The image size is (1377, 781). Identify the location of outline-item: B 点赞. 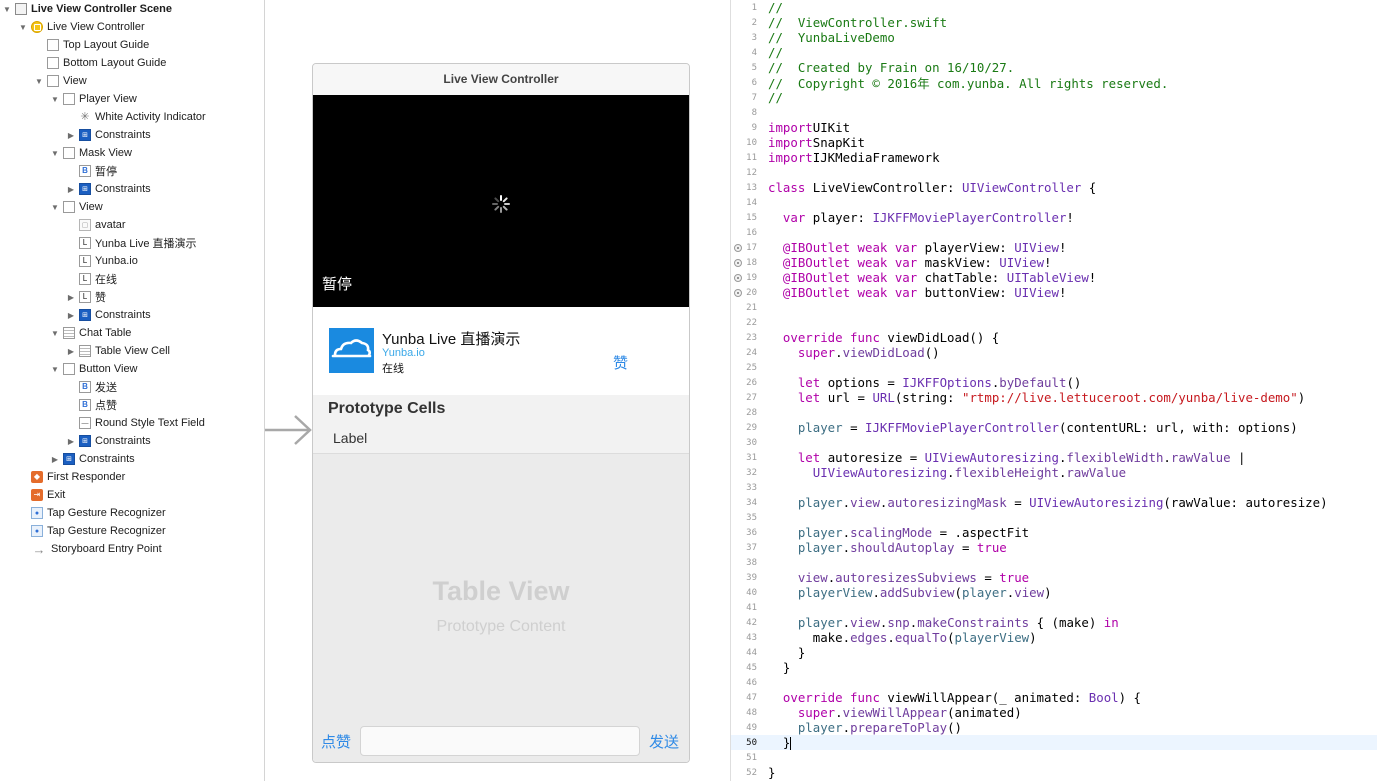
(91, 405).